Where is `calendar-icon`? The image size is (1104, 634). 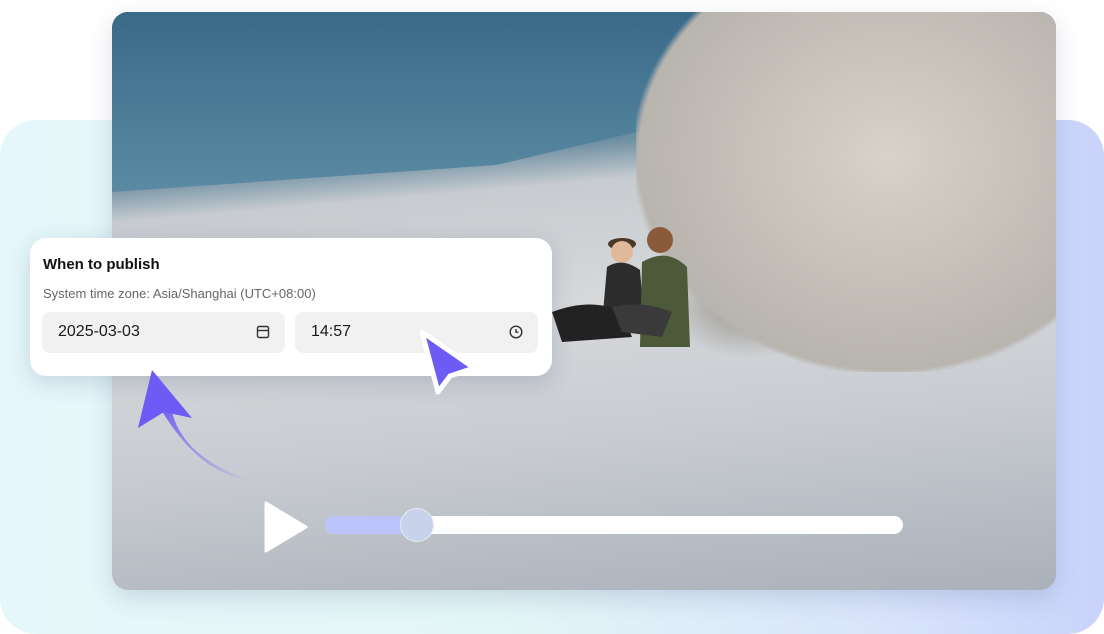 calendar-icon is located at coordinates (263, 332).